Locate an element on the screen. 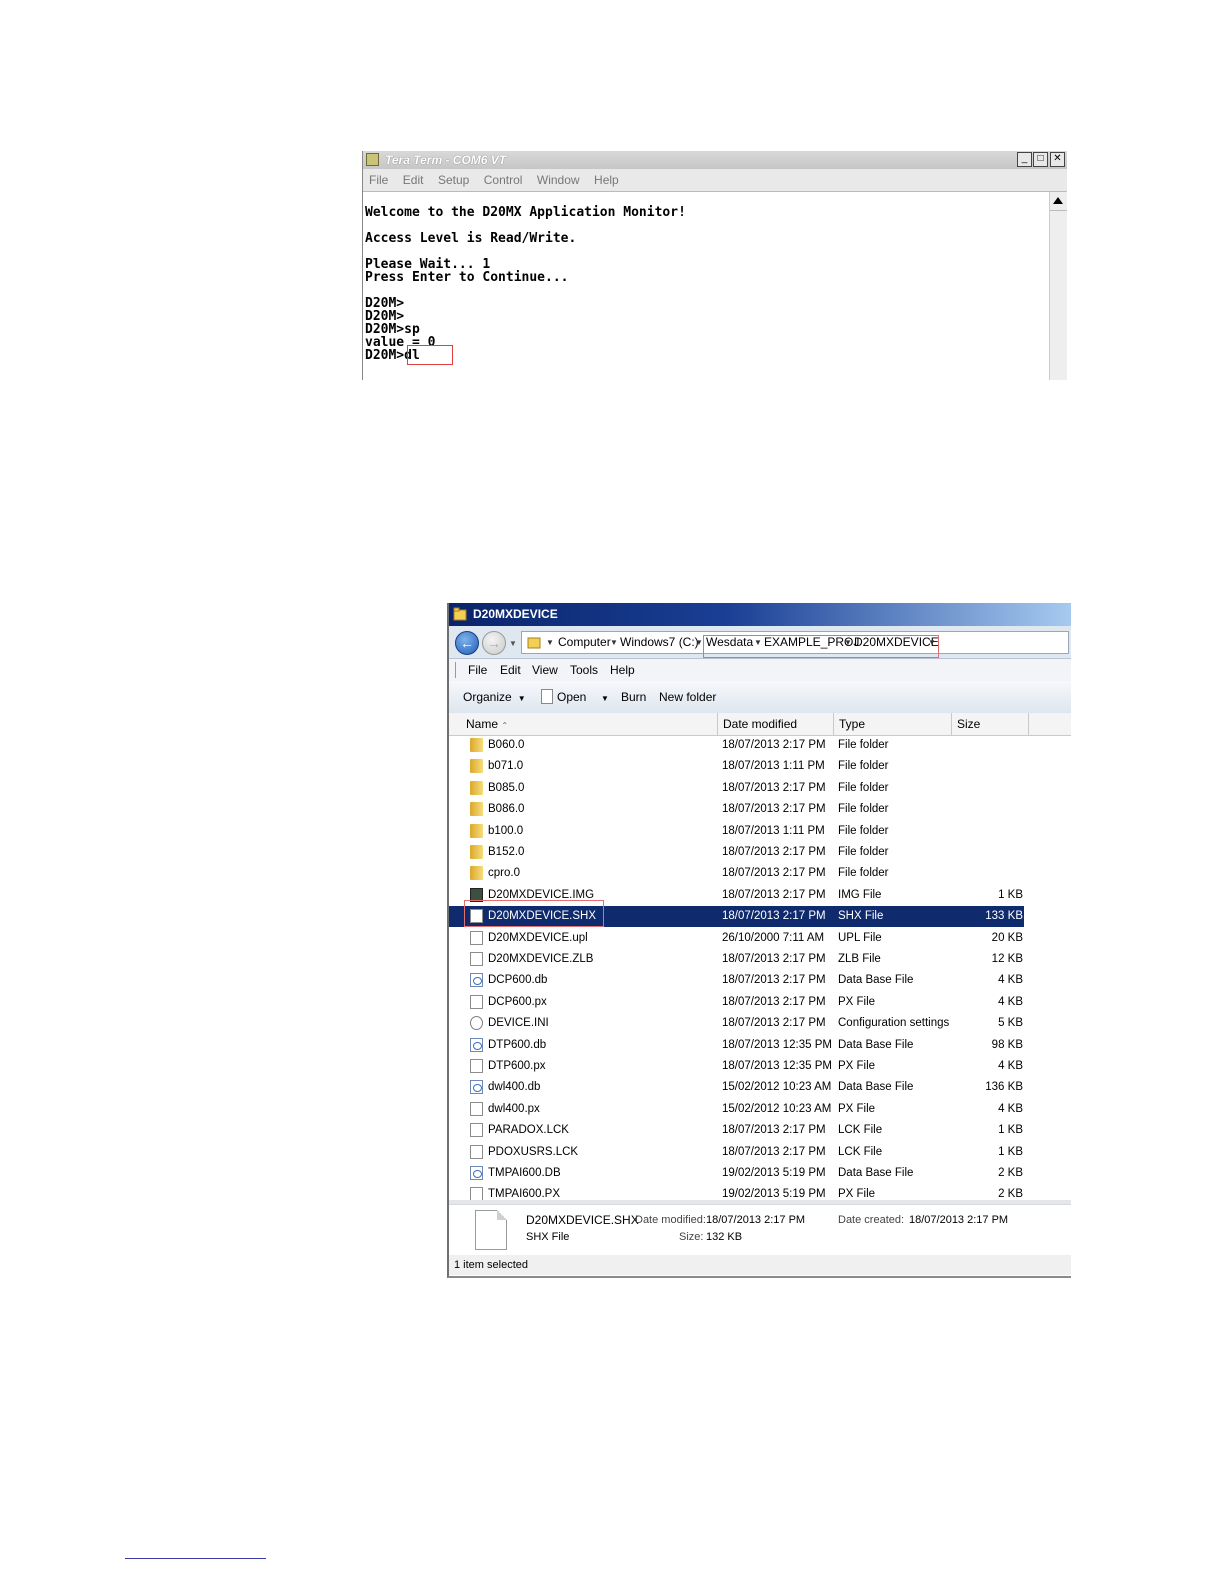  menu-view: View is located at coordinates (545, 670).